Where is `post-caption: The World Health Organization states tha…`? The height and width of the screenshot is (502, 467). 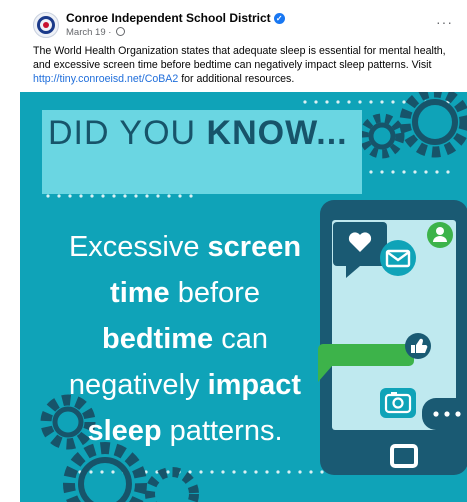 post-caption: The World Health Organization states tha… is located at coordinates (243, 65).